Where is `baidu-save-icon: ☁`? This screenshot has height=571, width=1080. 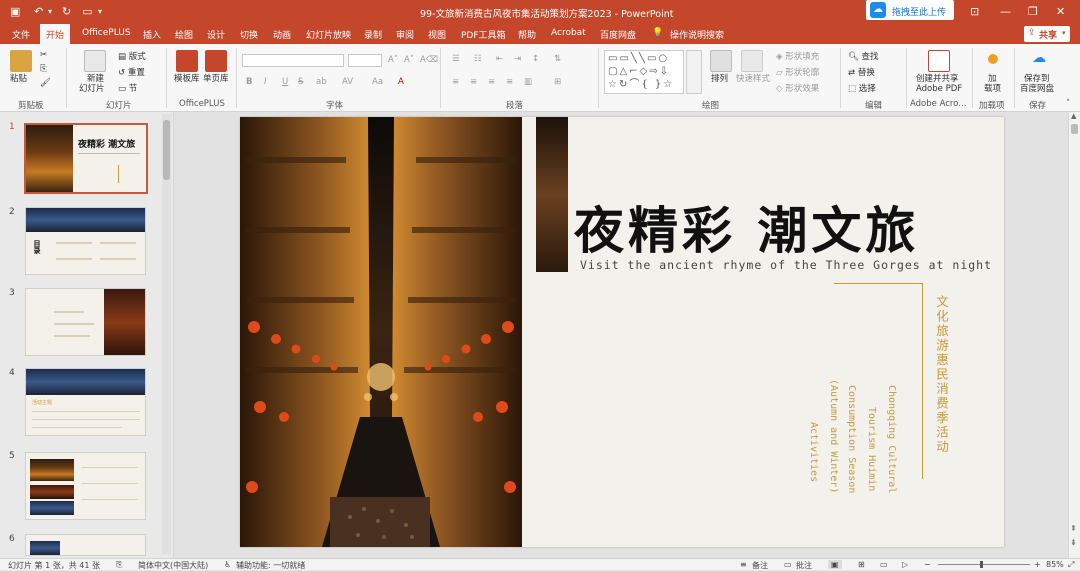 baidu-save-icon: ☁ is located at coordinates (1039, 59).